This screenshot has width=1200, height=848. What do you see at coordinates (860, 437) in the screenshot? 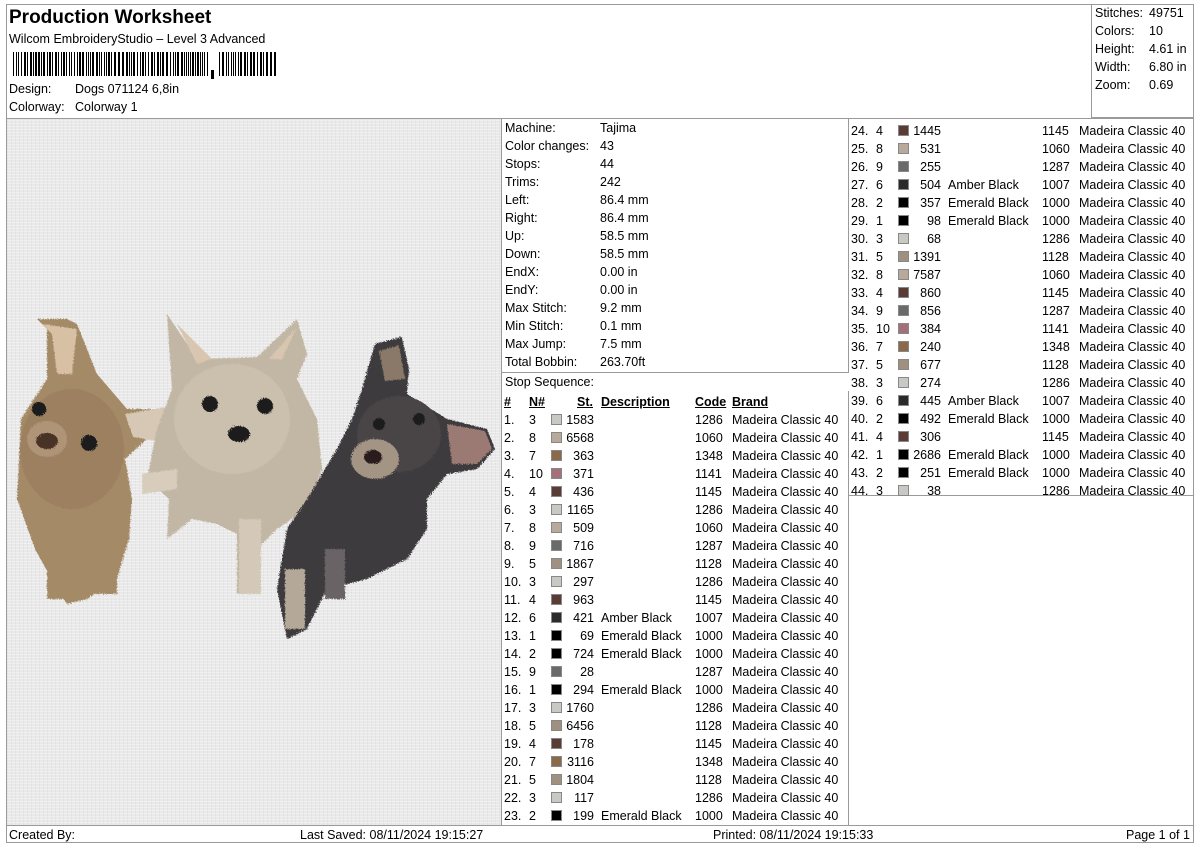
I see `cell-idx: 41.` at bounding box center [860, 437].